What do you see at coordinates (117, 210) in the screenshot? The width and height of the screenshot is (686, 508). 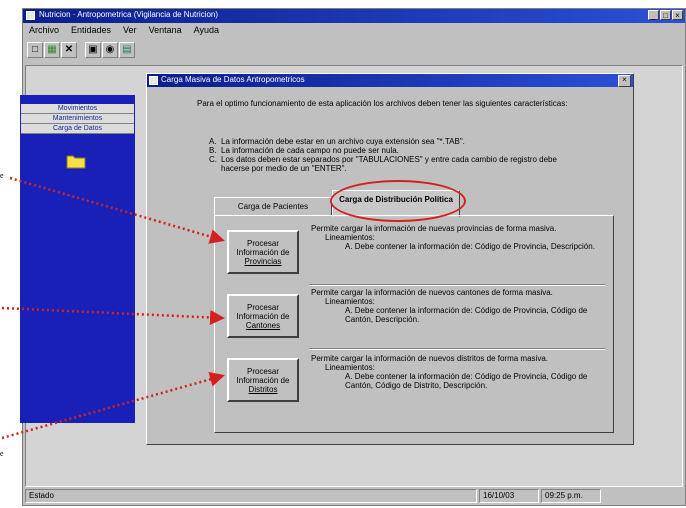 I see `arrow-to-provincias` at bounding box center [117, 210].